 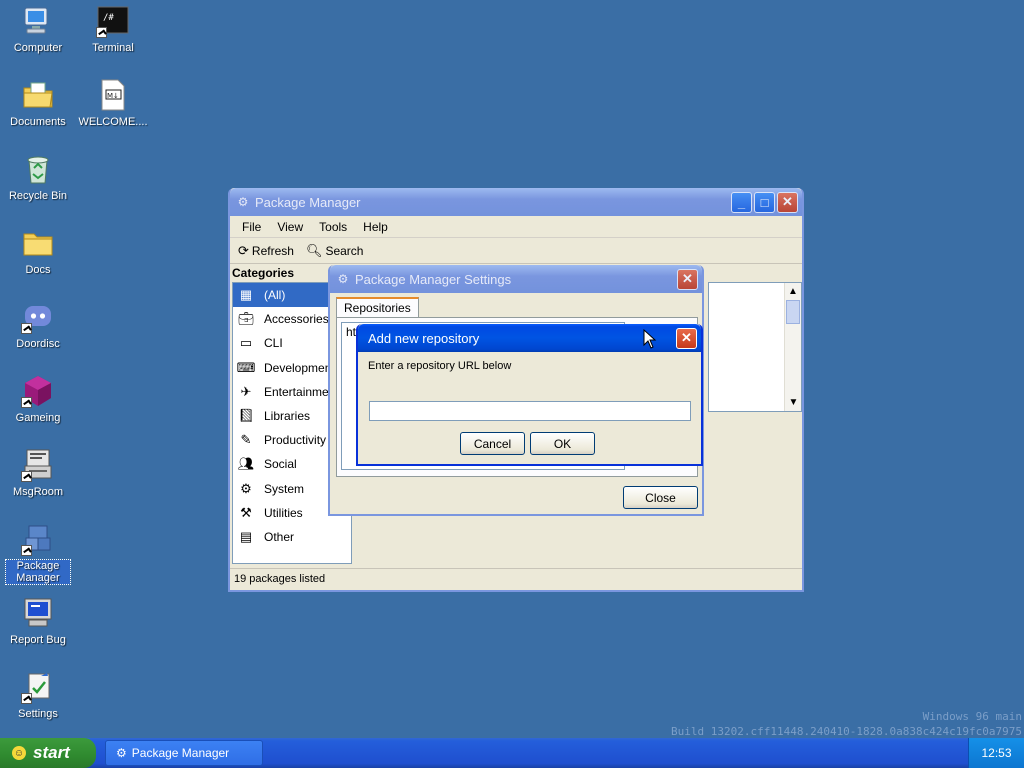 I want to click on desktop-icon-documents: Documents, so click(x=38, y=109).